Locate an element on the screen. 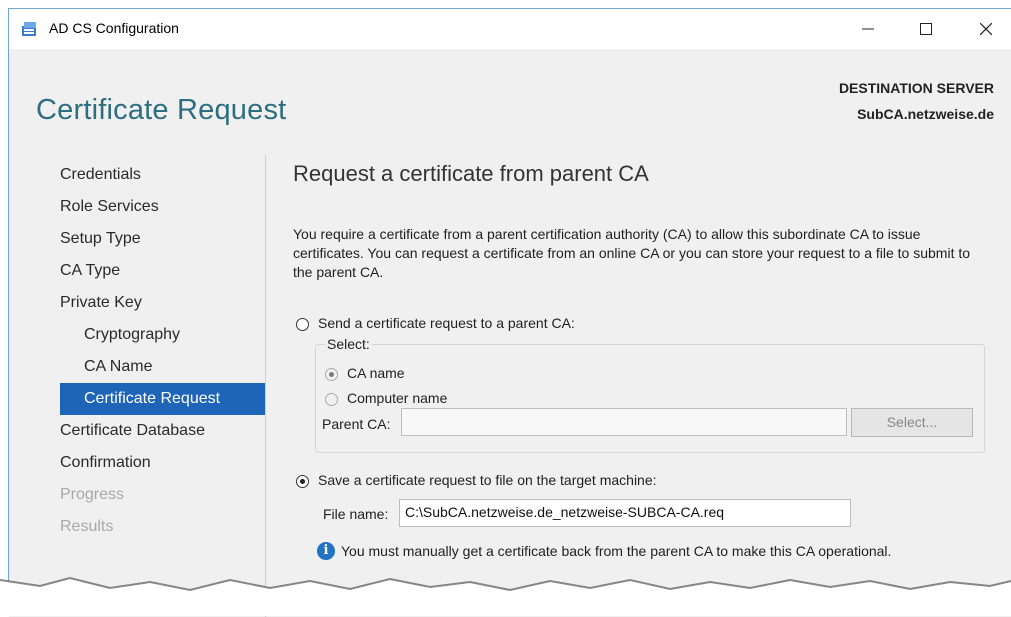  close-button is located at coordinates (986, 29).